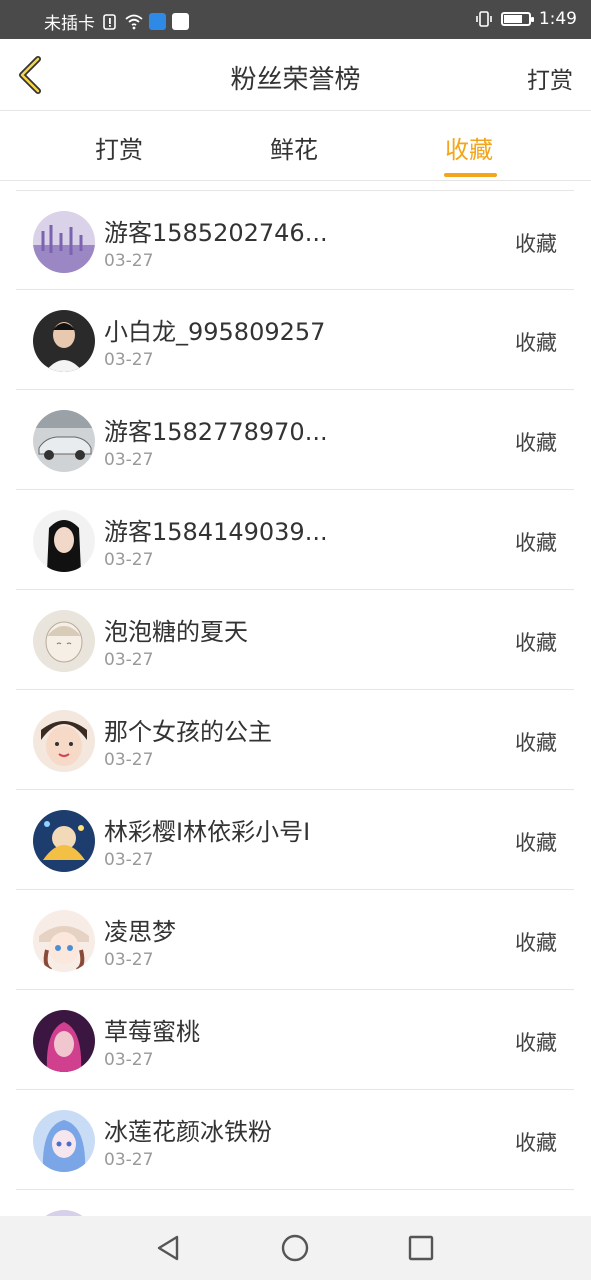 Image resolution: width=591 pixels, height=1280 pixels. What do you see at coordinates (484, 19) in the screenshot?
I see `vibrate-icon` at bounding box center [484, 19].